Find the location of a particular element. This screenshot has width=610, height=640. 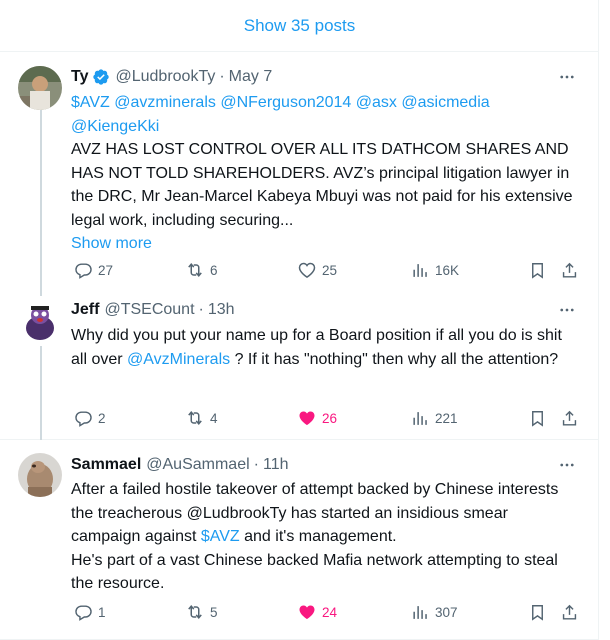

mention: @NFerguson2014 is located at coordinates (285, 102).